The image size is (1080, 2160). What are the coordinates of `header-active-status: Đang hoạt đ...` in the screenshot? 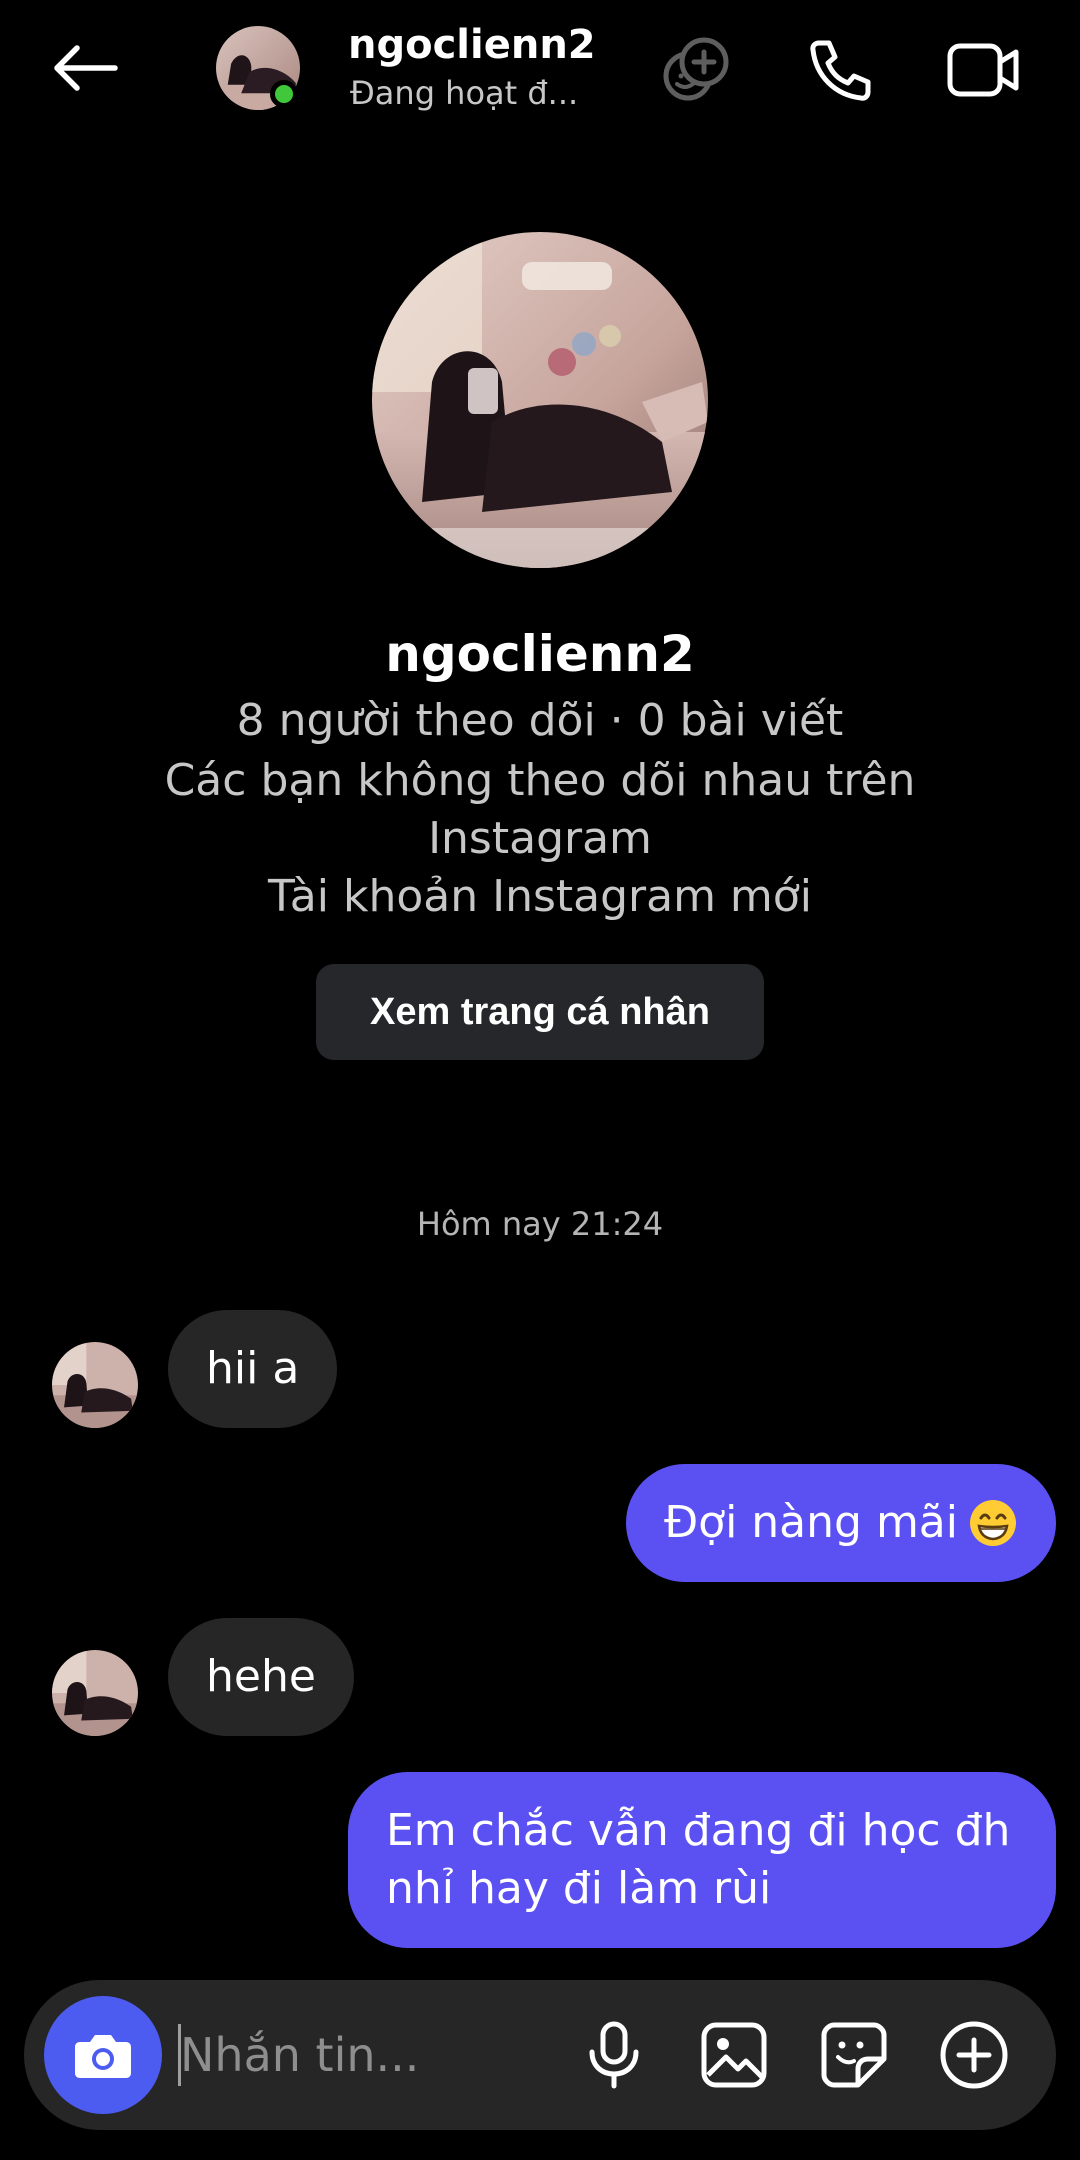 It's located at (464, 93).